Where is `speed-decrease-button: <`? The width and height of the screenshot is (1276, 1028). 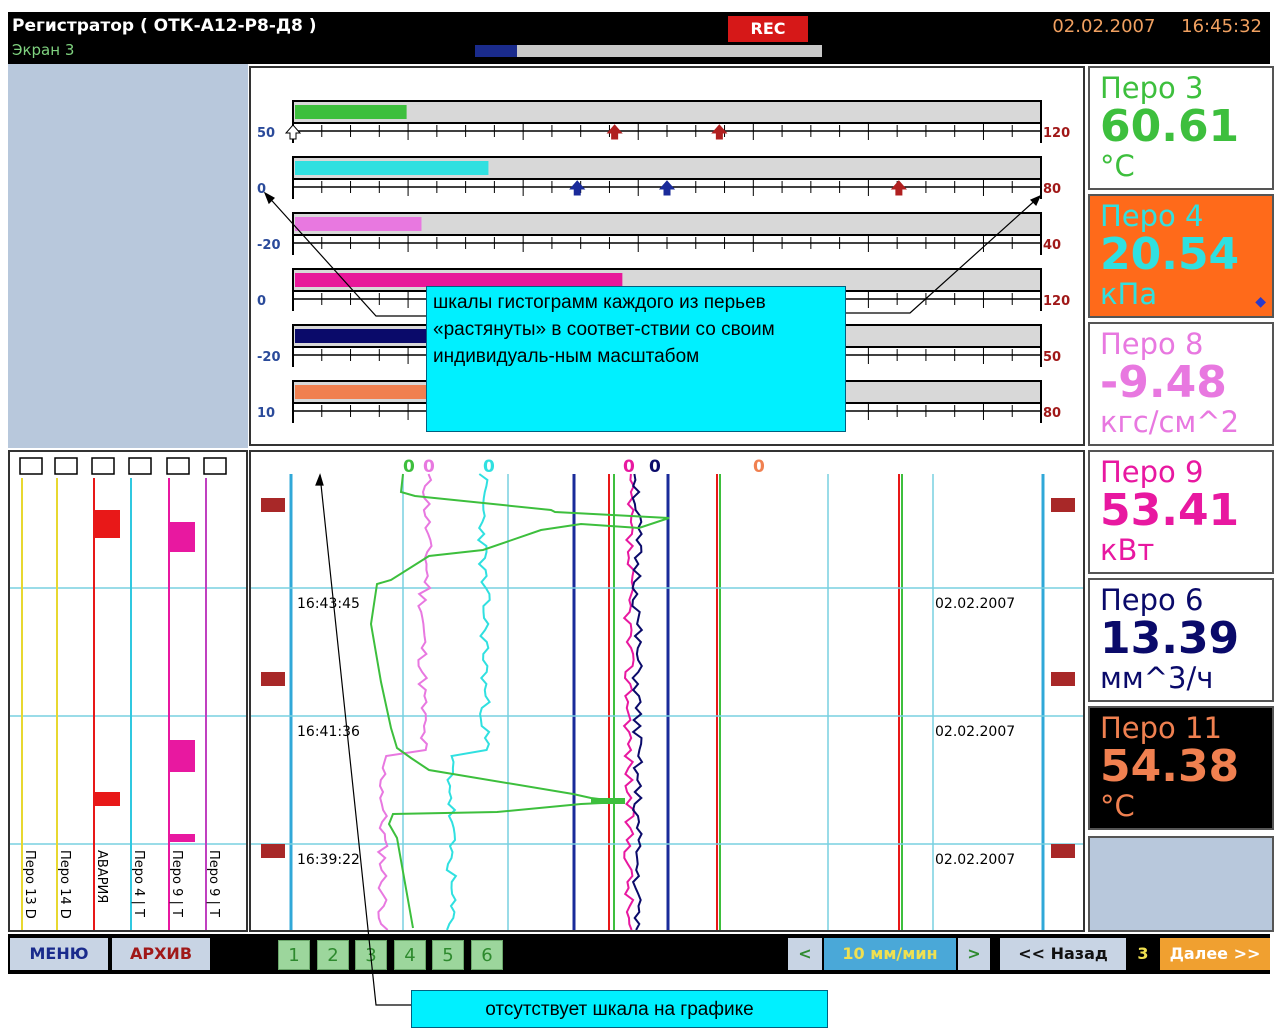 speed-decrease-button: < is located at coordinates (805, 954).